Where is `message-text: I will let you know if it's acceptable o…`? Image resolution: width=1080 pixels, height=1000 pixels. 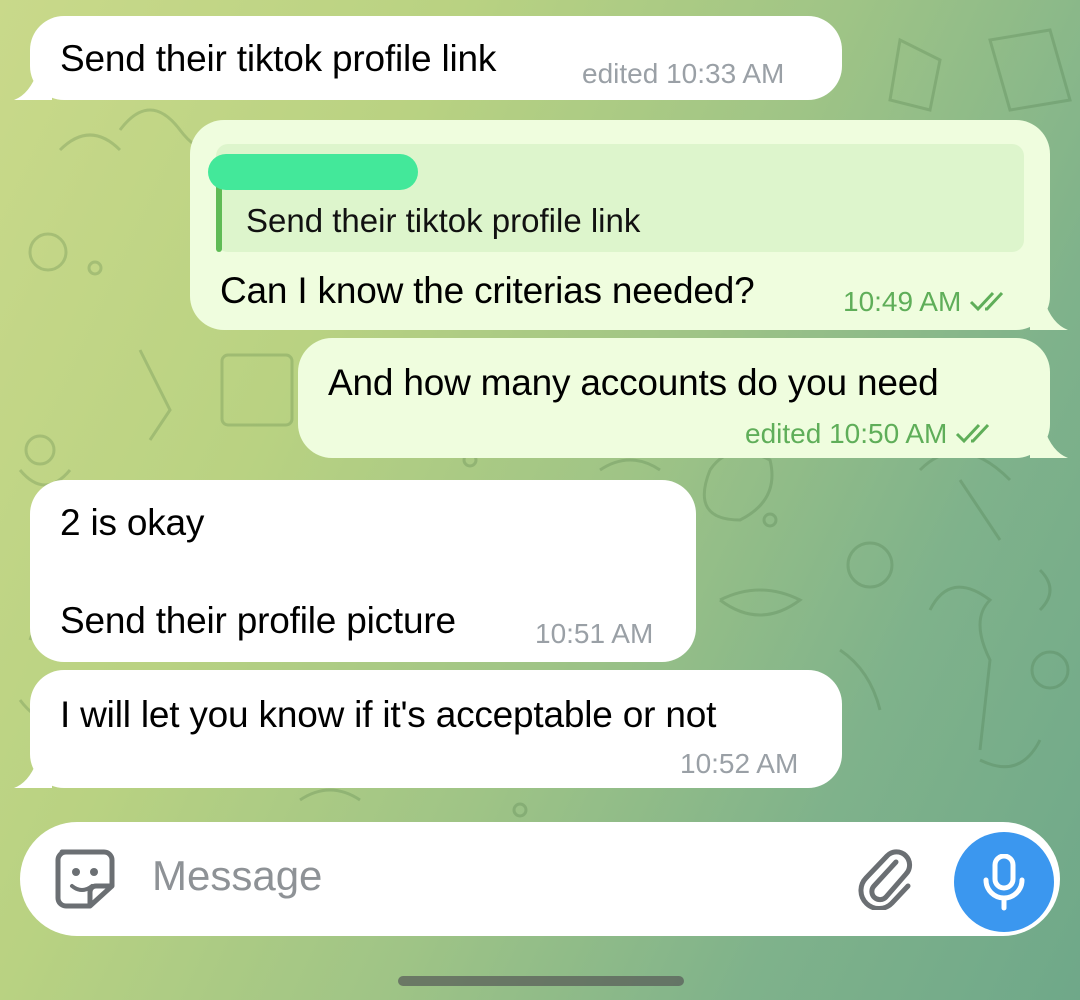
message-text: I will let you know if it's acceptable o… is located at coordinates (388, 714).